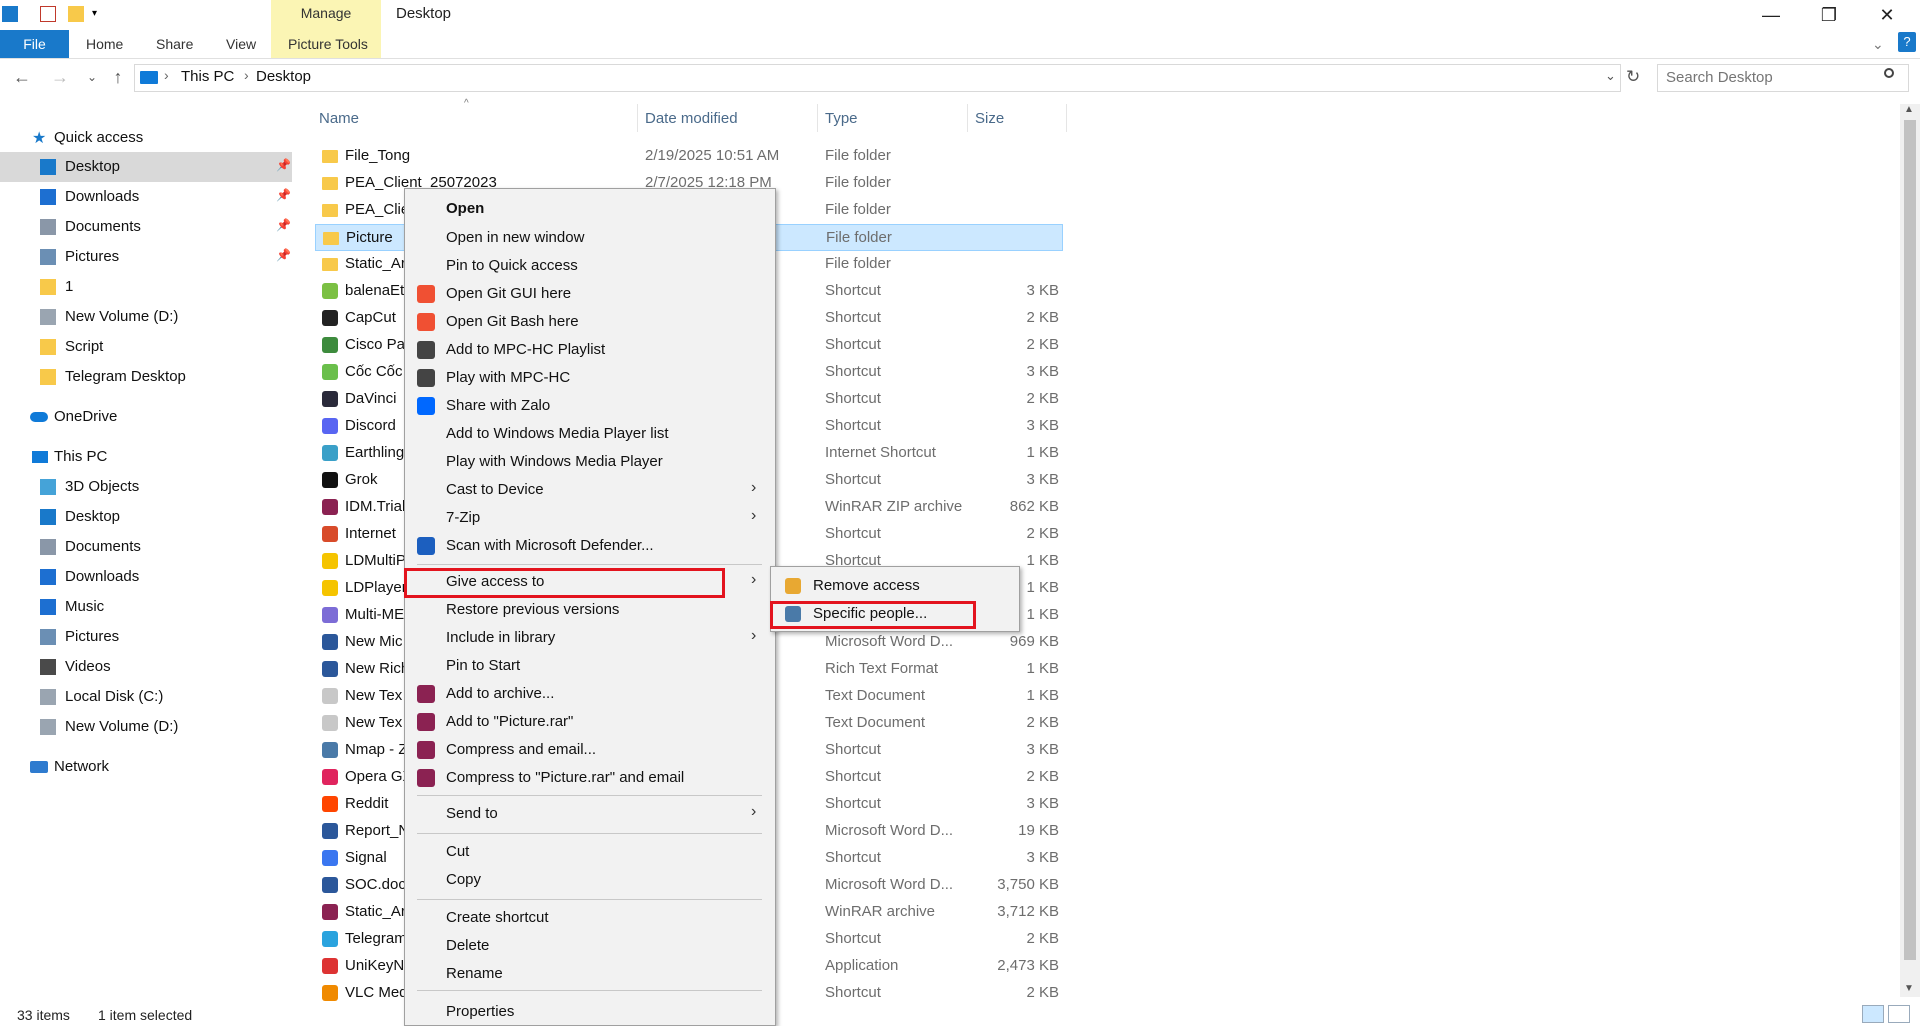 This screenshot has height=1026, width=1920. Describe the element at coordinates (146, 667) in the screenshot. I see `nav-item-videos: Videos` at that location.